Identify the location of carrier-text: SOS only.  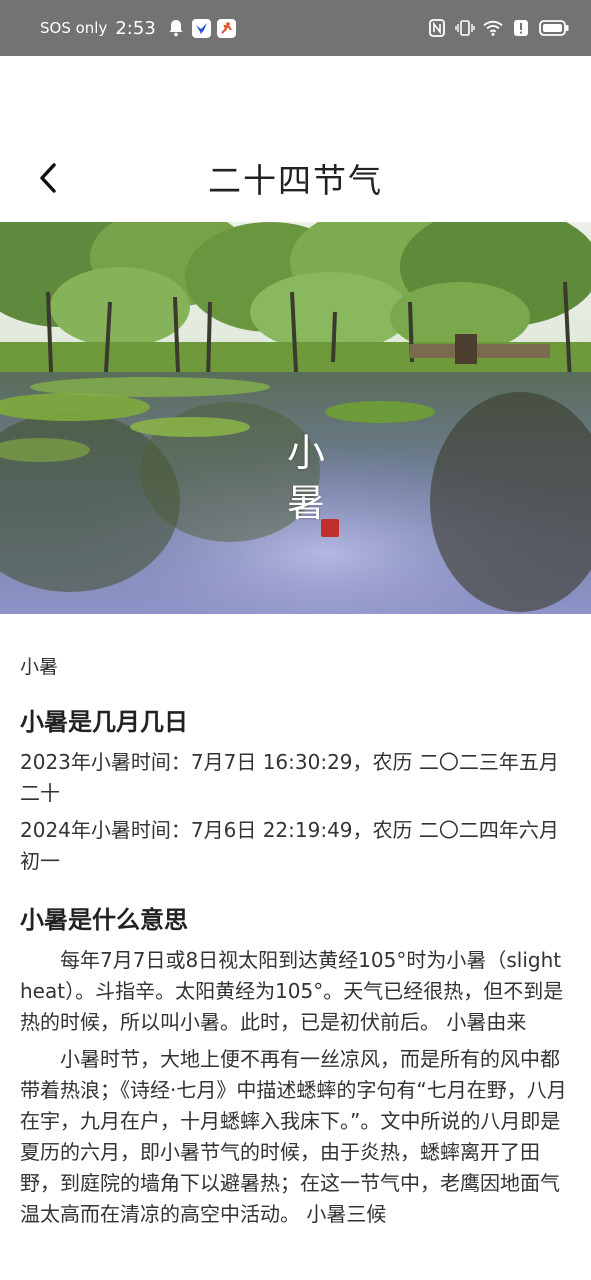
(74, 28).